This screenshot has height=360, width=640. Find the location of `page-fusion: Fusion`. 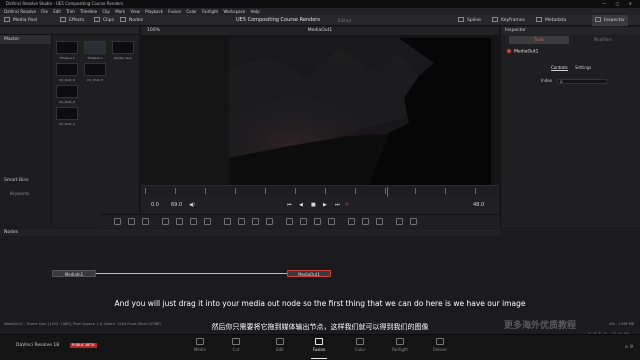

page-fusion: Fusion is located at coordinates (319, 348).